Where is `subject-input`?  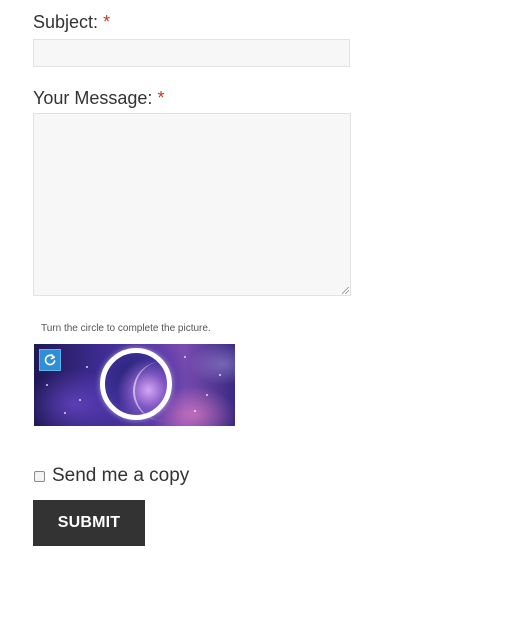 subject-input is located at coordinates (191, 53).